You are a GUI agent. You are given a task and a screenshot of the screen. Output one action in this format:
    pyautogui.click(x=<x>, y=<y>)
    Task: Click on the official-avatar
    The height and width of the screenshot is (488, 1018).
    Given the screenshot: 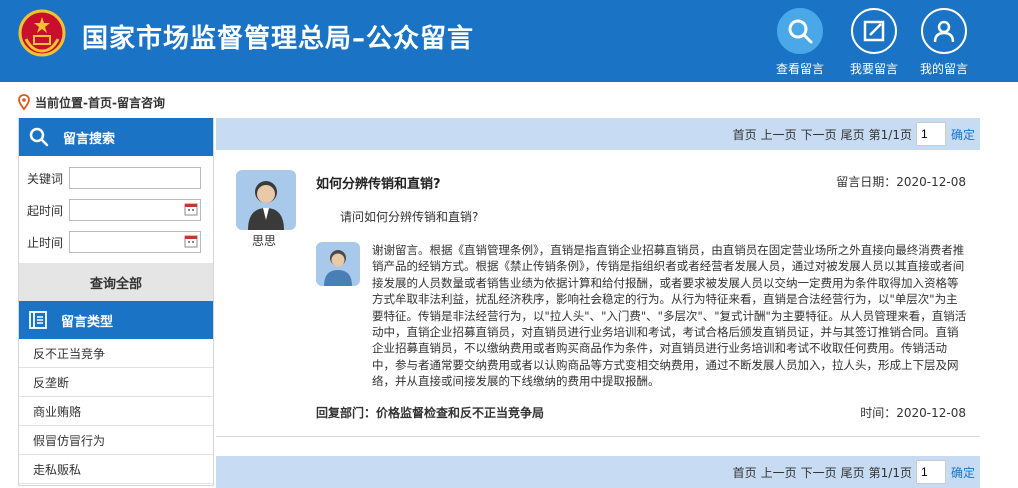 What is the action you would take?
    pyautogui.click(x=338, y=264)
    